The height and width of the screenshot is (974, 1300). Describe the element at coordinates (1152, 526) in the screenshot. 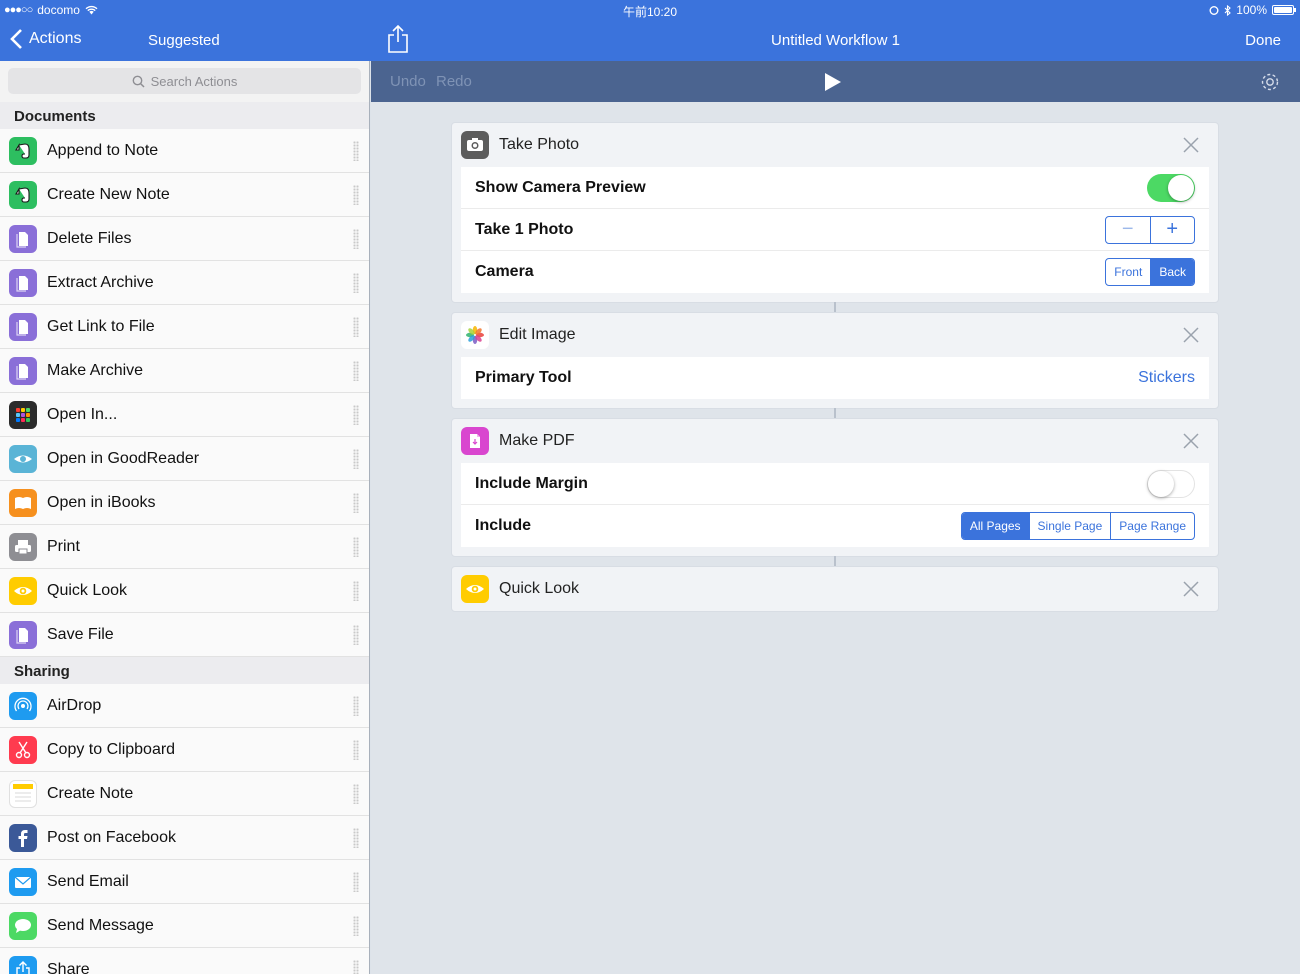

I see `segment-option: Page Range` at that location.